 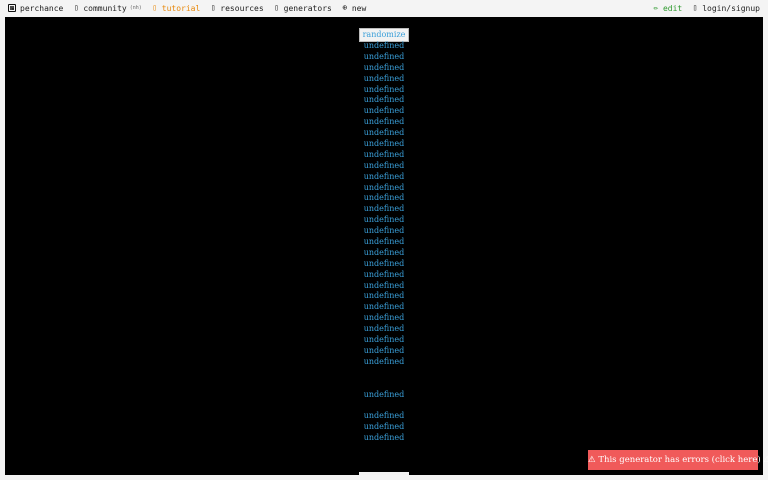 I want to click on list-icon: ▯, so click(x=277, y=7).